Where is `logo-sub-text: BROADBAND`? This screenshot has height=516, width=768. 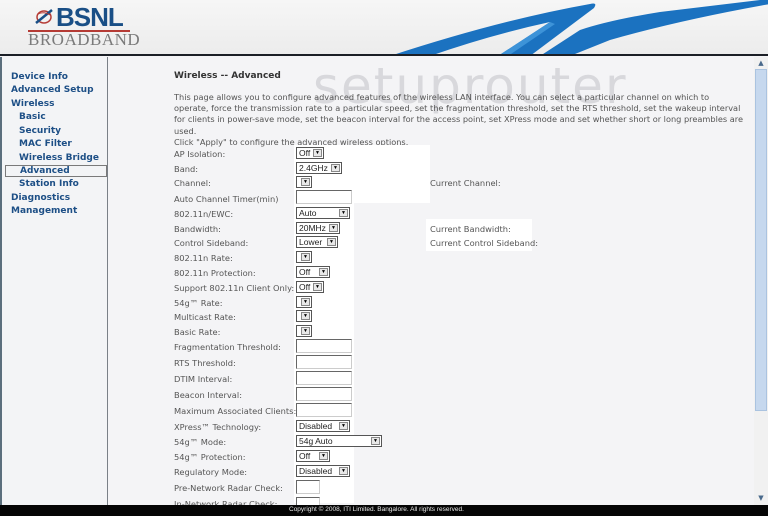
logo-sub-text: BROADBAND is located at coordinates (84, 39).